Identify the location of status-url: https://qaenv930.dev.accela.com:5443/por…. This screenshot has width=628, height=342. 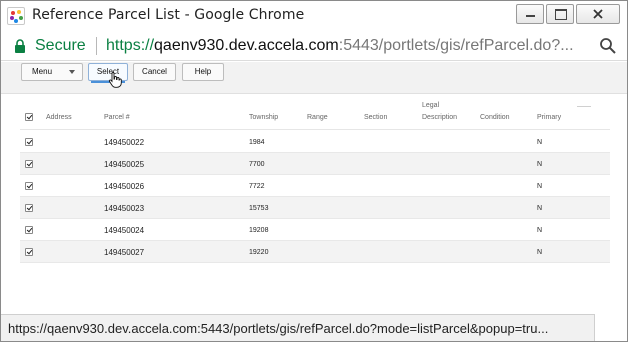
(278, 328).